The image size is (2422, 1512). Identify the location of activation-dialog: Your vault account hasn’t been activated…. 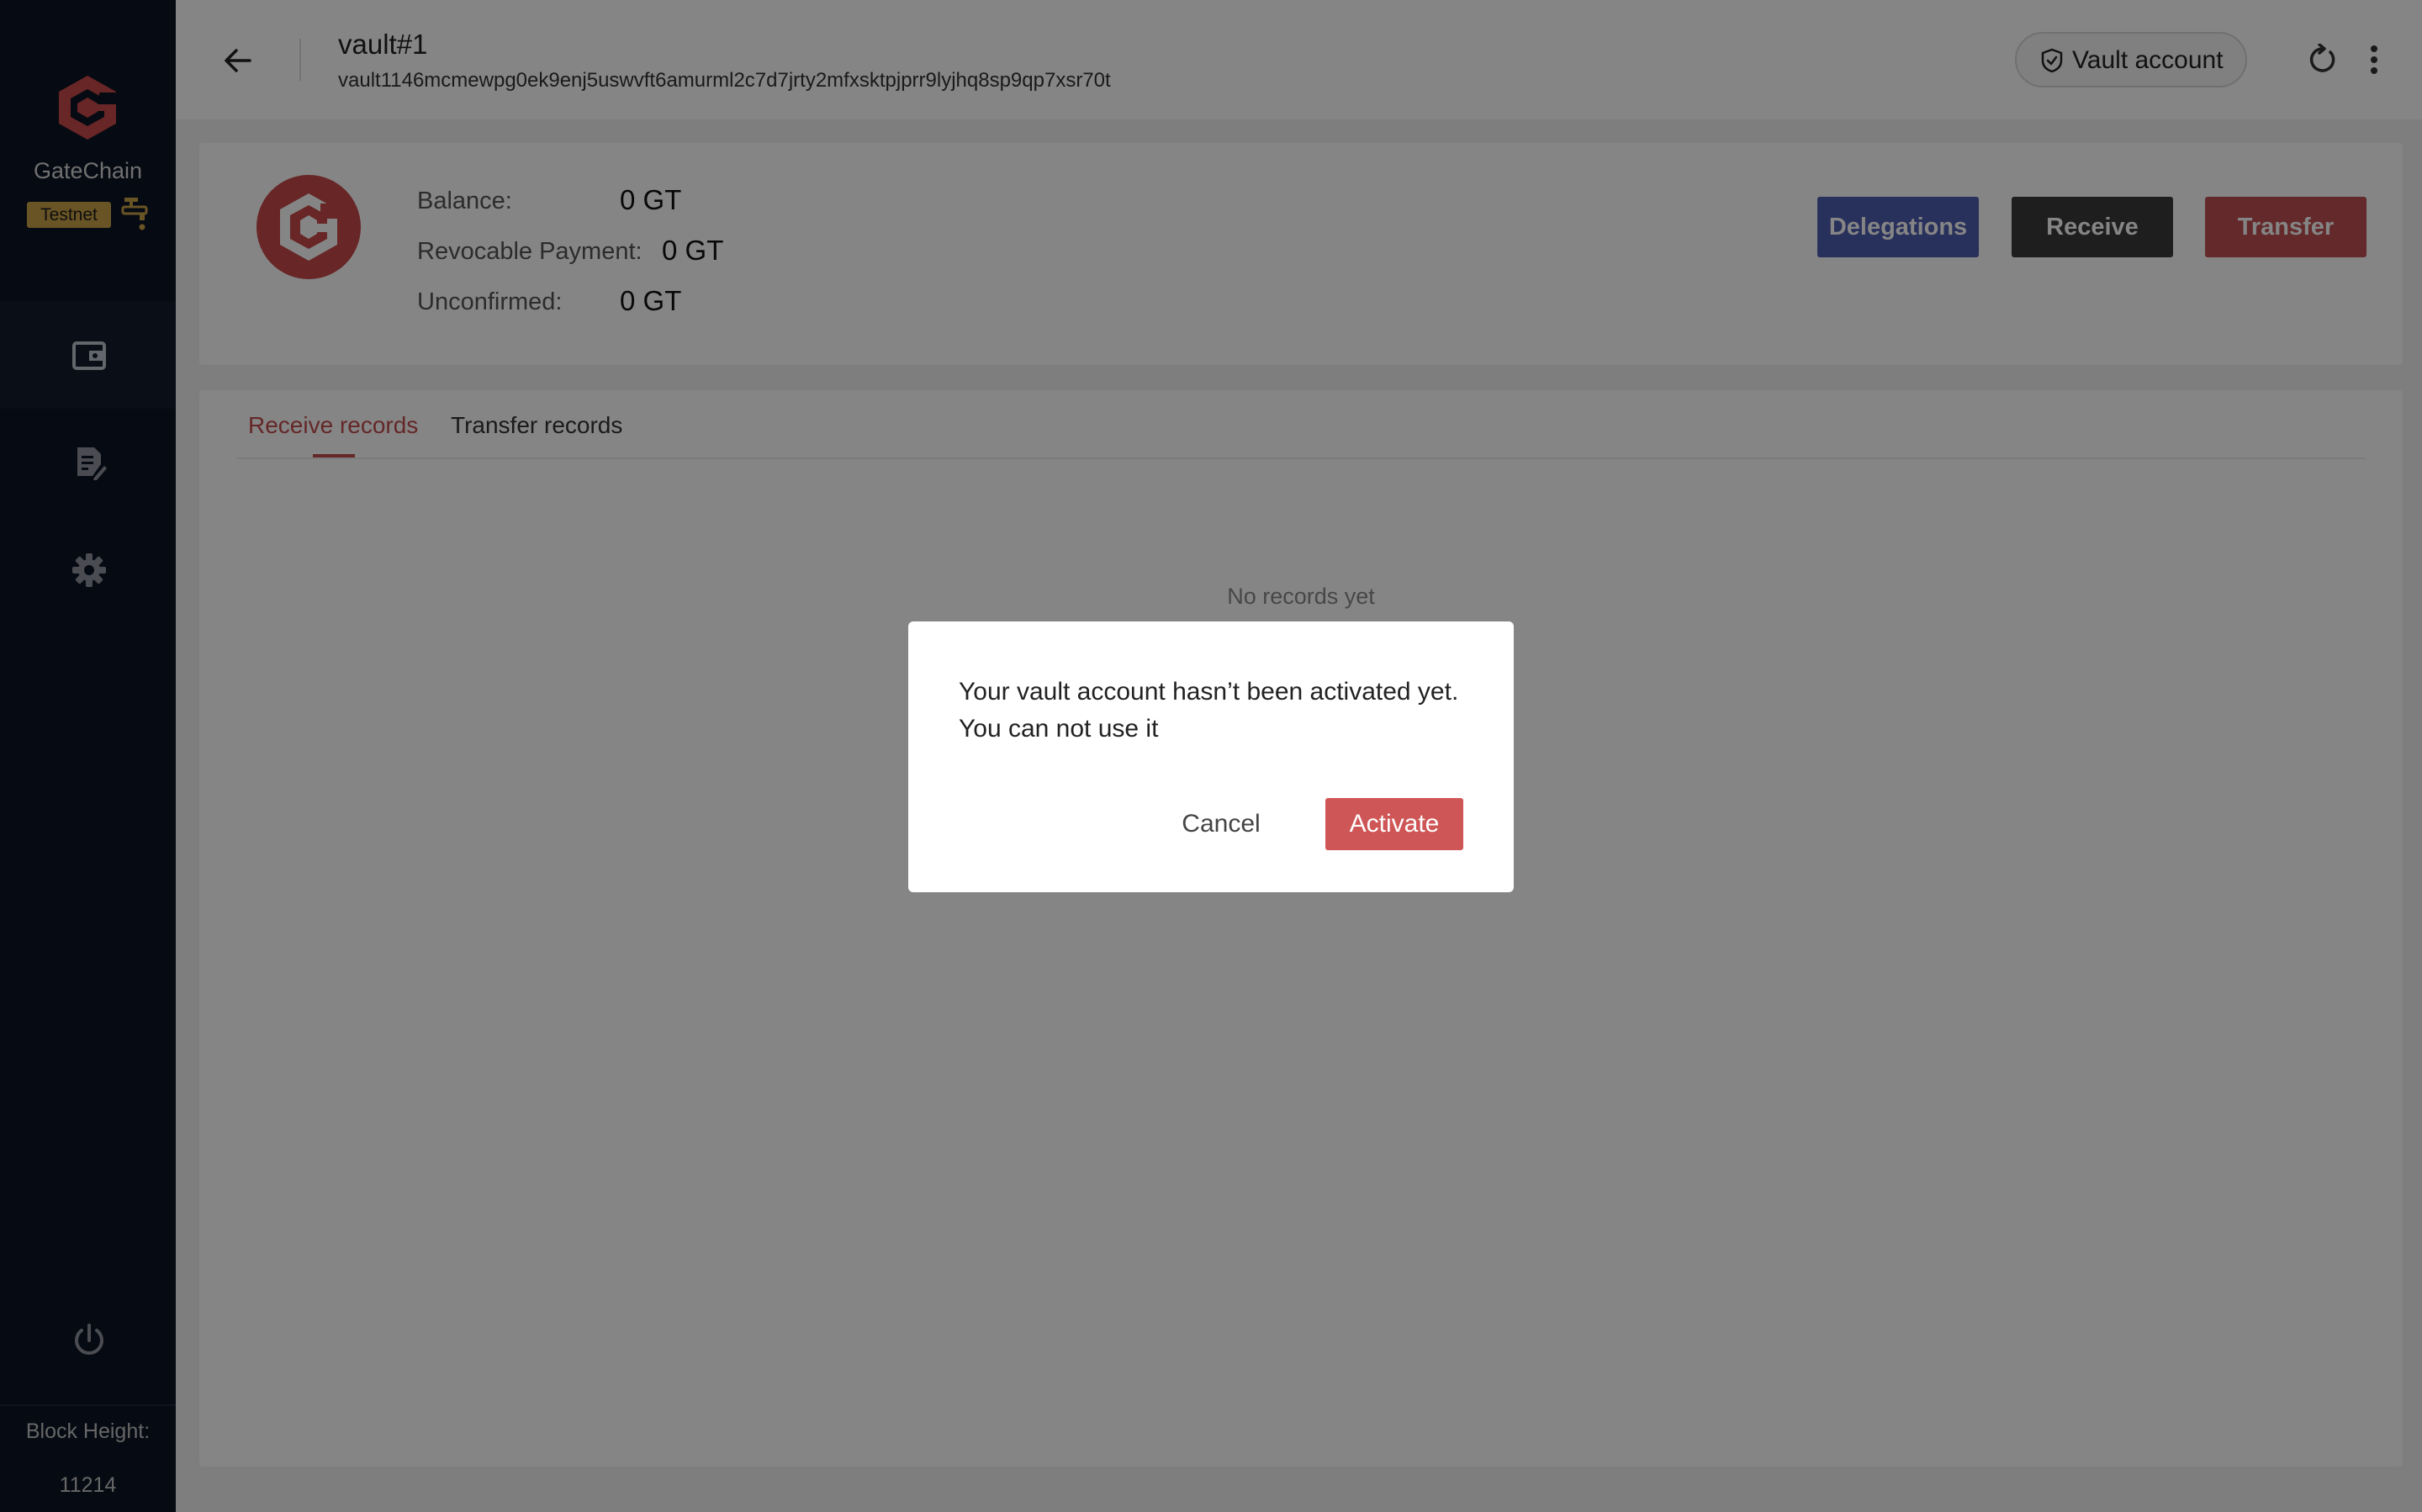
(1211, 756).